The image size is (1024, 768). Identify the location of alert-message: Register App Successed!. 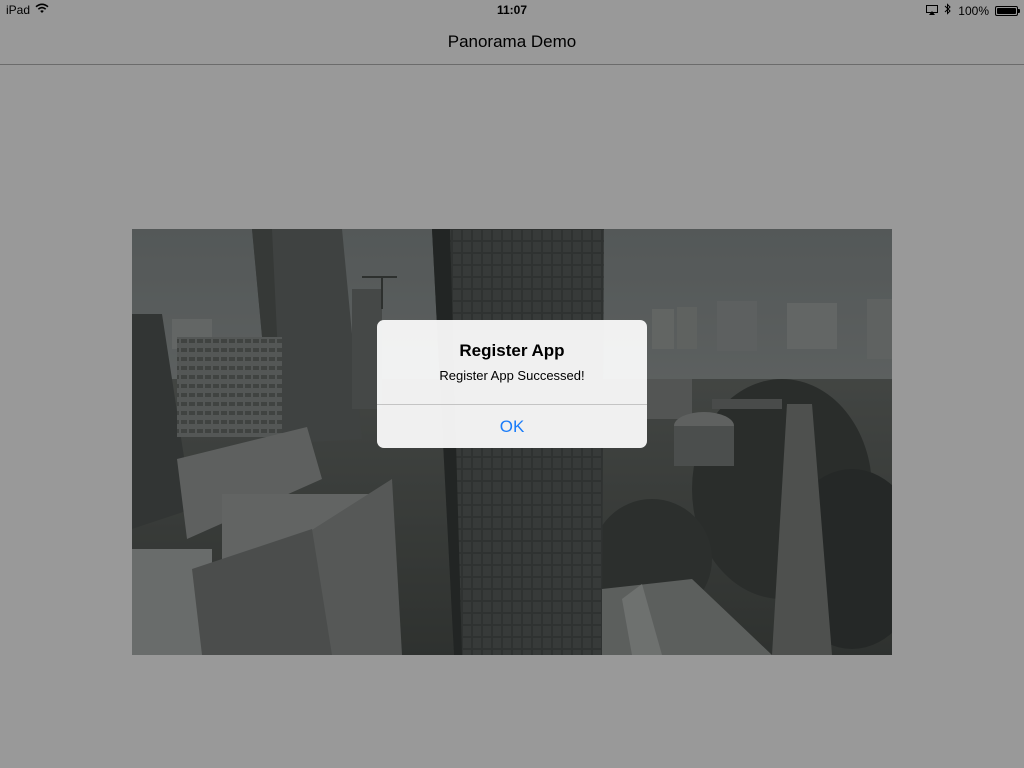
(512, 375).